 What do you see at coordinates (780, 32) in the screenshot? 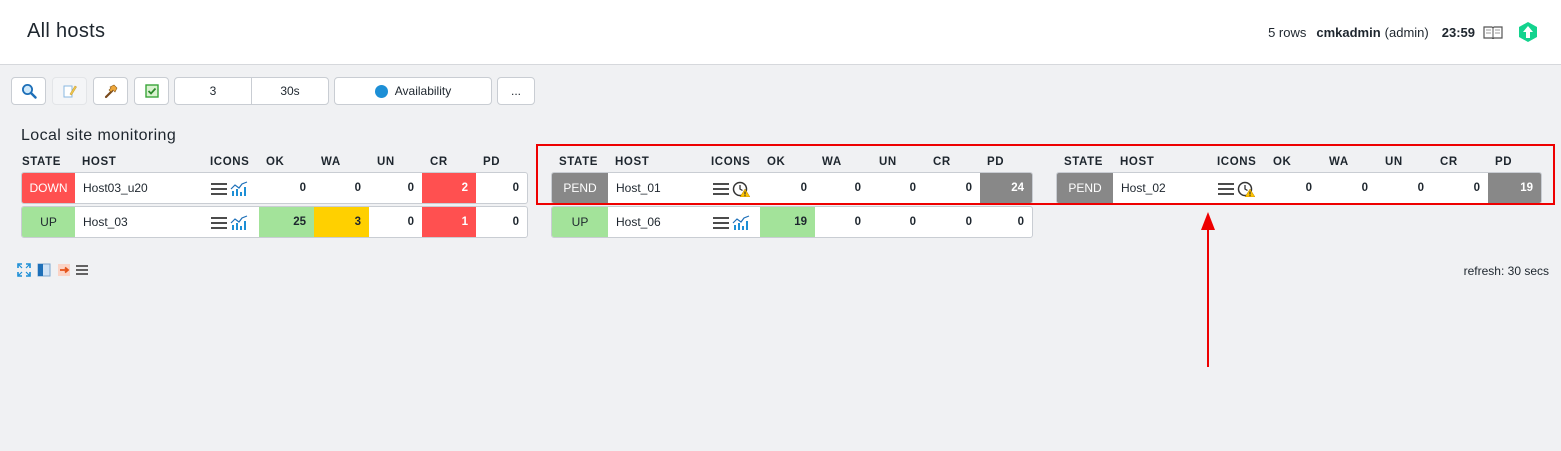
I see `page-header: All hosts 5 rows cmkadmin (admin) 23:59` at bounding box center [780, 32].